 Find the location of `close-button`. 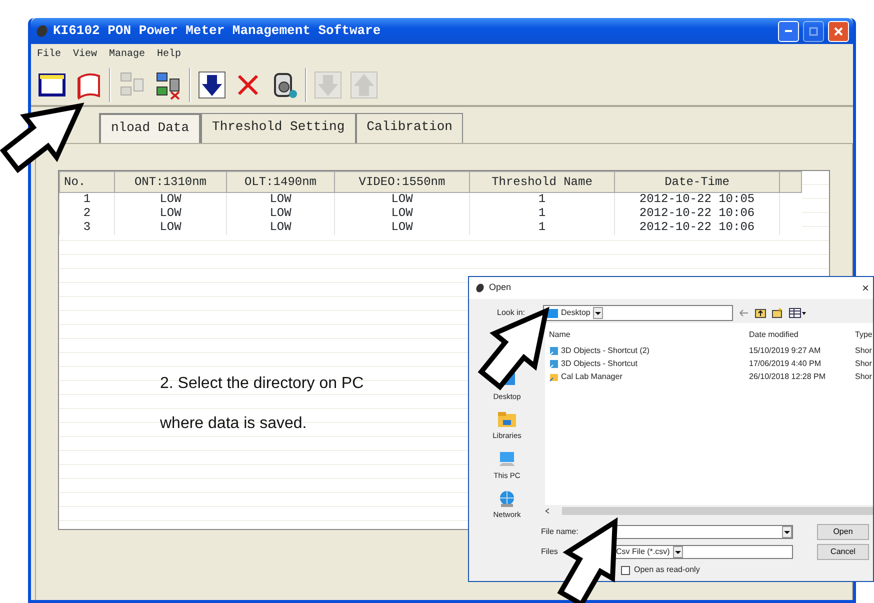

close-button is located at coordinates (838, 31).